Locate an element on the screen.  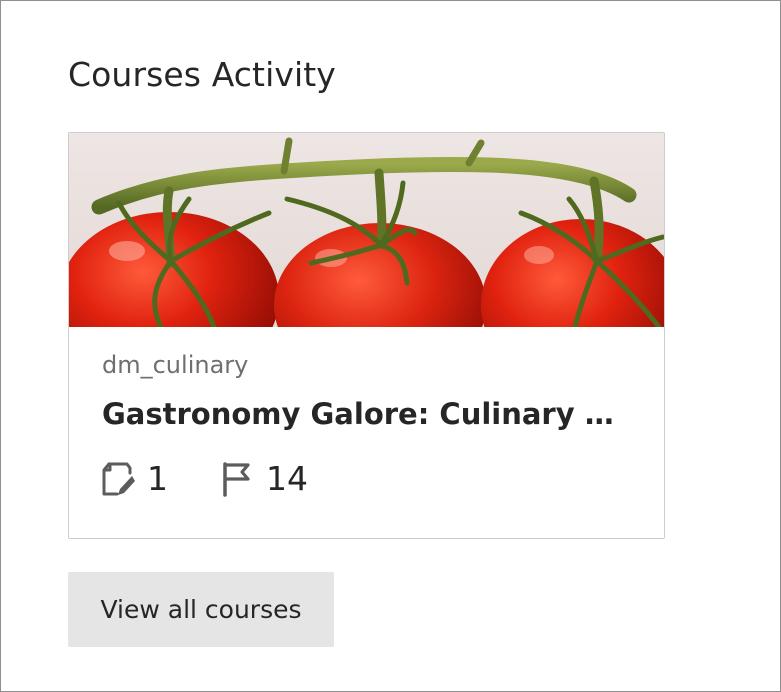
flags-count: 14 is located at coordinates (287, 478).